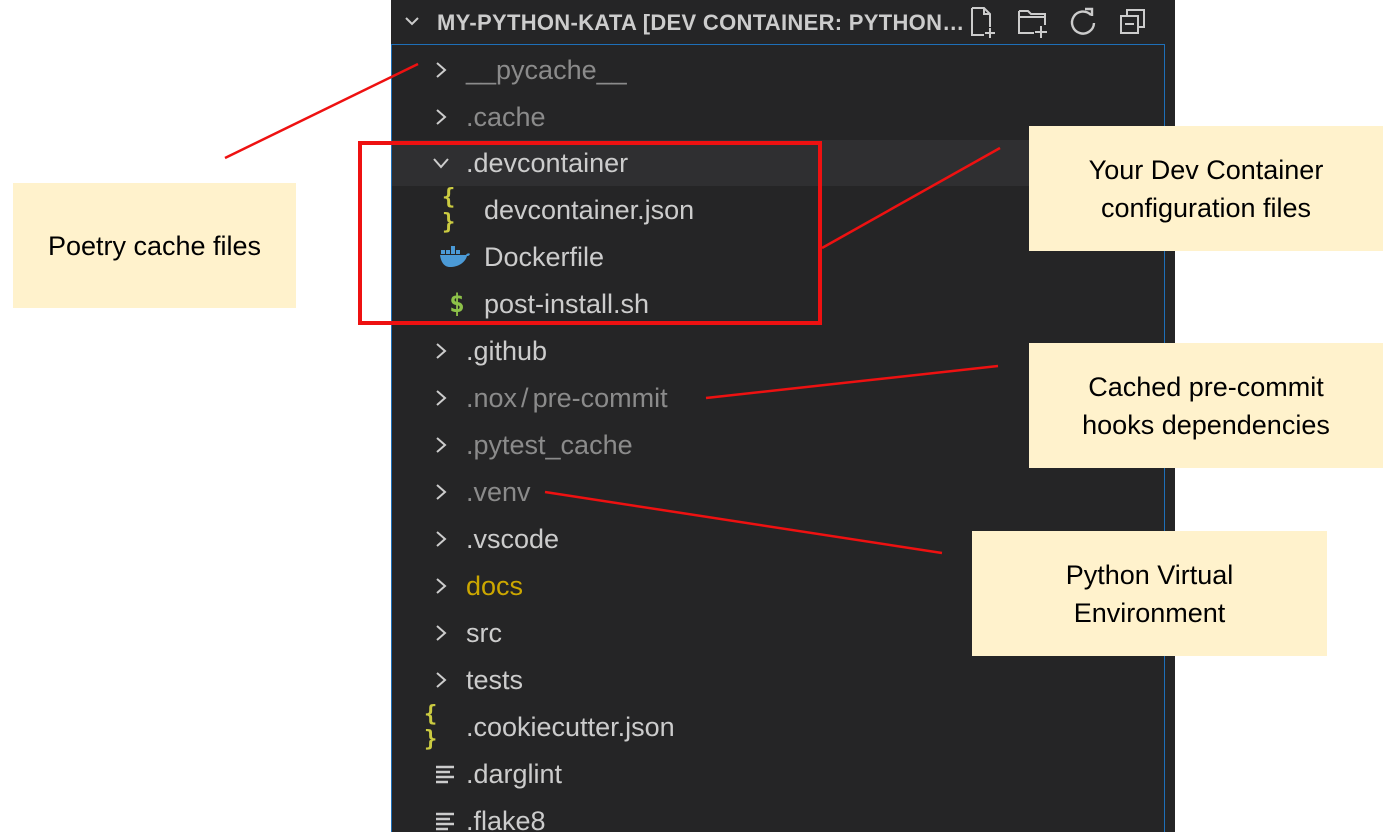 The image size is (1400, 832). What do you see at coordinates (1206, 169) in the screenshot?
I see `callout-text-line1: Your Dev Container` at bounding box center [1206, 169].